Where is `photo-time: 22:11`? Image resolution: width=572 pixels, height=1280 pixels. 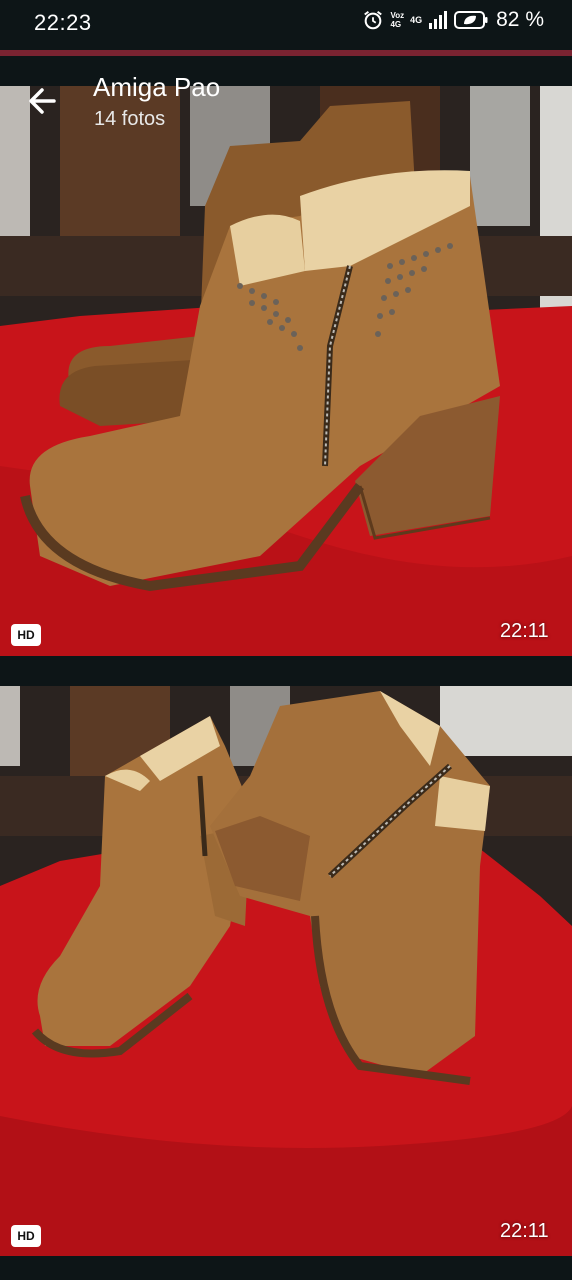 photo-time: 22:11 is located at coordinates (524, 631).